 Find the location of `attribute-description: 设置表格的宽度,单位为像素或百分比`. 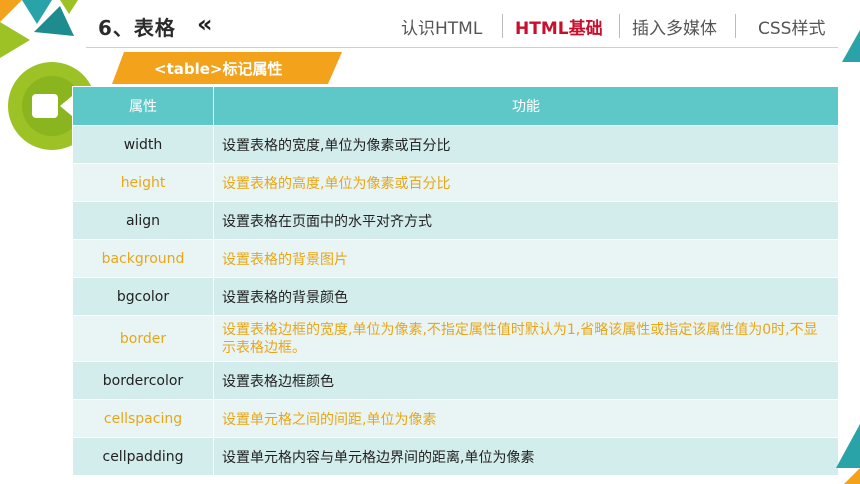

attribute-description: 设置表格的宽度,单位为像素或百分比 is located at coordinates (526, 144).